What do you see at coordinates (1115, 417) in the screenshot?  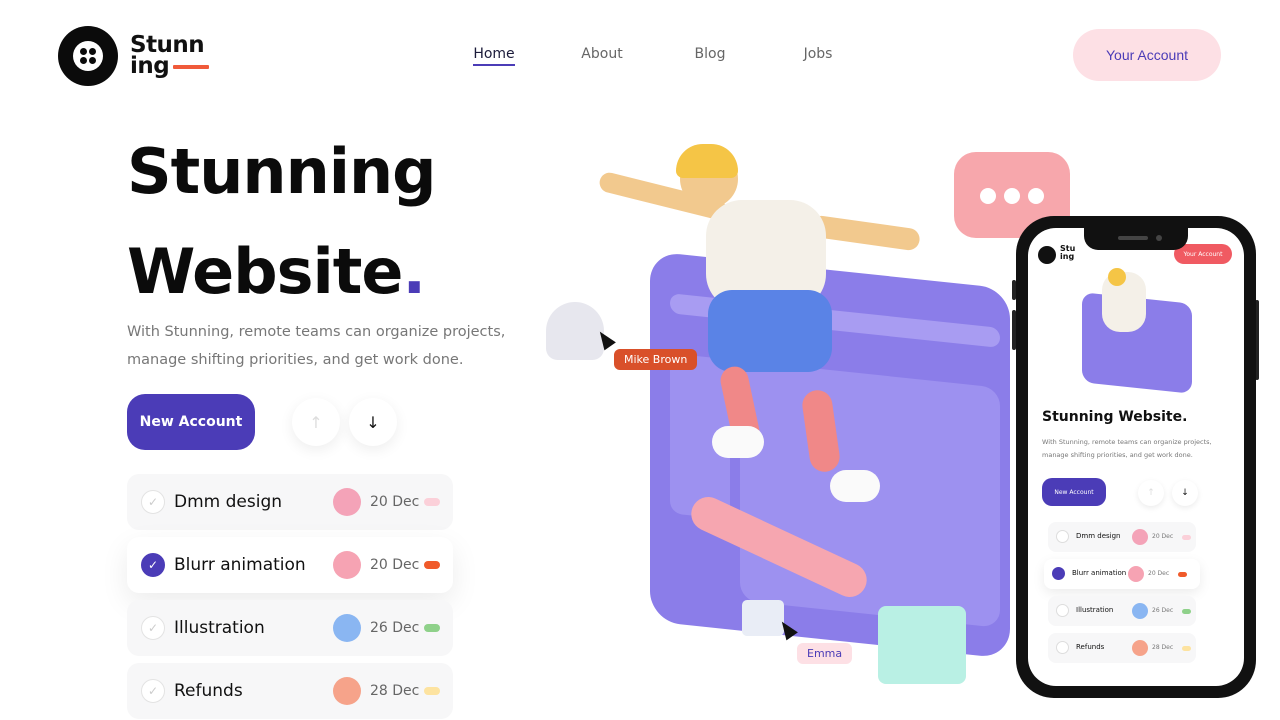 I see `phone-title: Stunning Website.` at bounding box center [1115, 417].